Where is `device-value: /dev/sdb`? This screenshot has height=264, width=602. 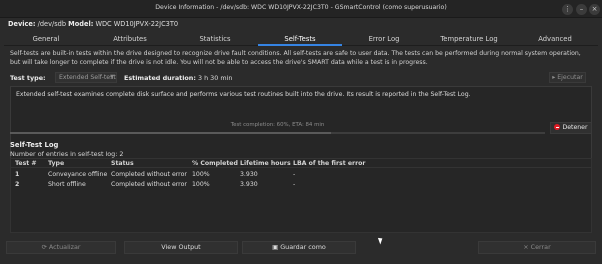
device-value: /dev/sdb is located at coordinates (52, 24).